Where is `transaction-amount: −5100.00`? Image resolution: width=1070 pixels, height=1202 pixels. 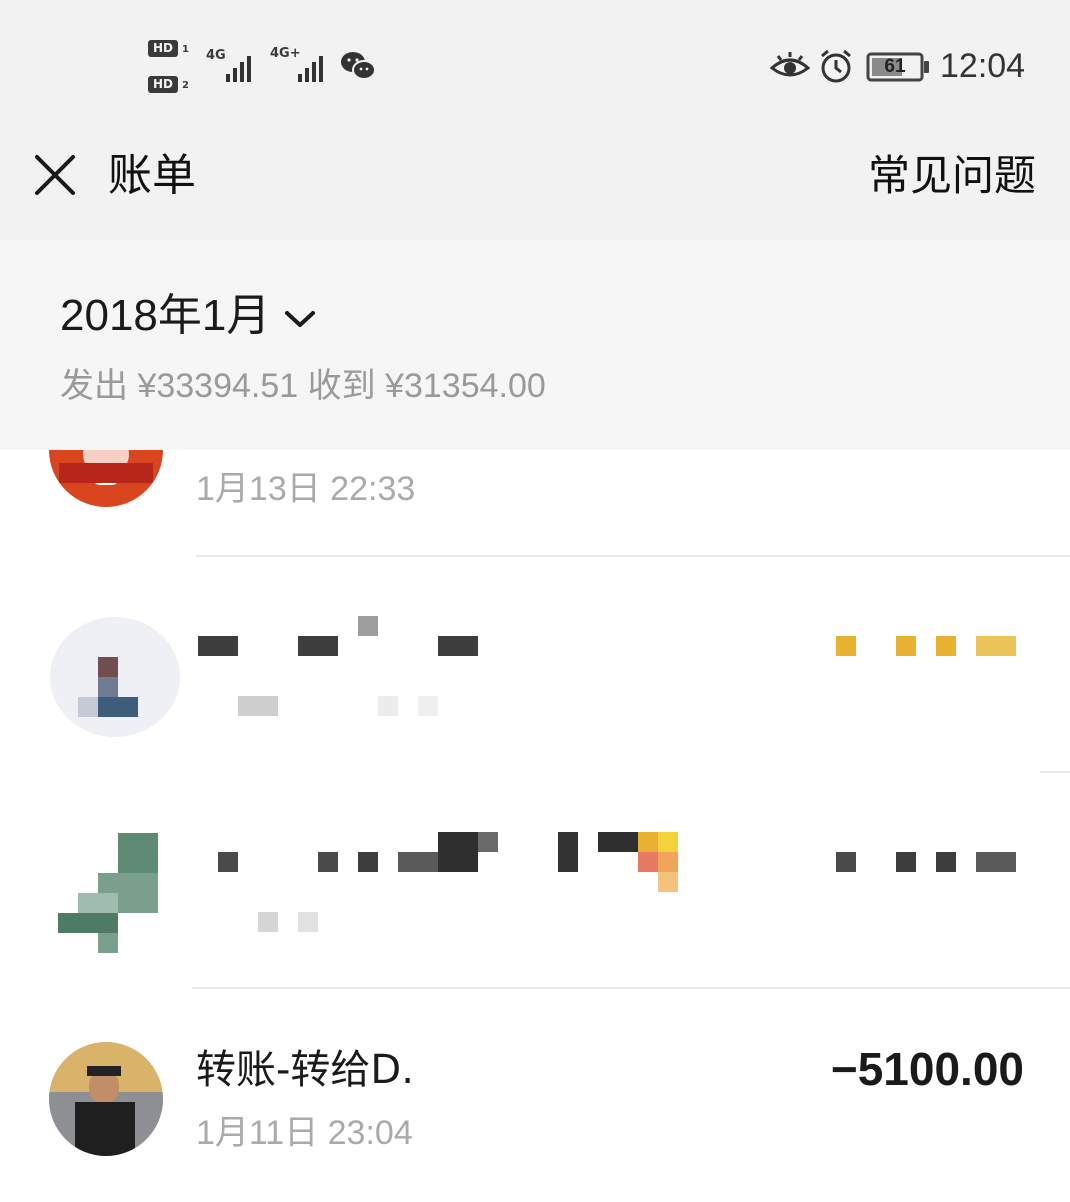 transaction-amount: −5100.00 is located at coordinates (927, 1069).